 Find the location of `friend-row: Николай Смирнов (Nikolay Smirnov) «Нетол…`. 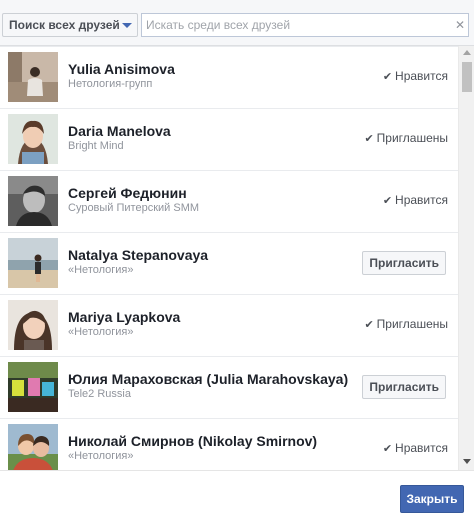

friend-row: Николай Смирнов (Nikolay Smirnov) «Нетол… is located at coordinates (229, 444).